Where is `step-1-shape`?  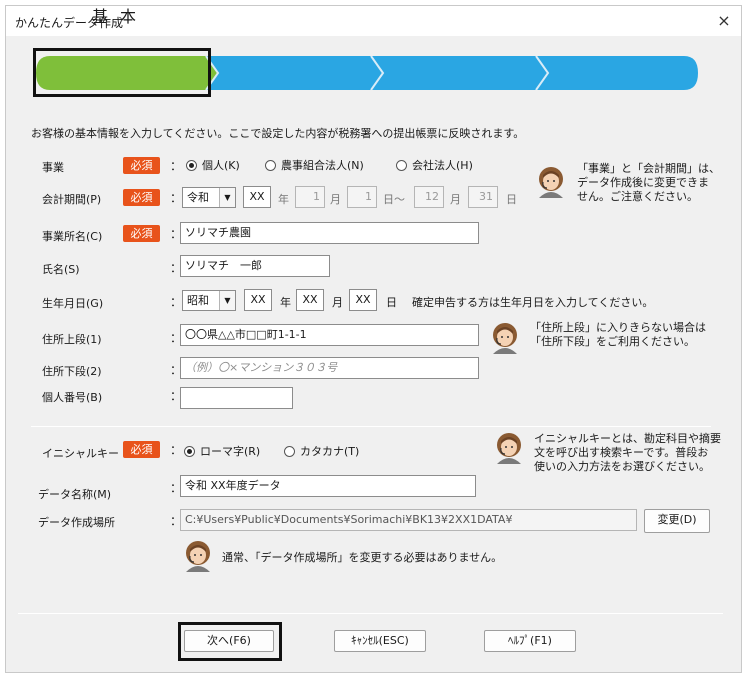
step-1-shape is located at coordinates (293, 73).